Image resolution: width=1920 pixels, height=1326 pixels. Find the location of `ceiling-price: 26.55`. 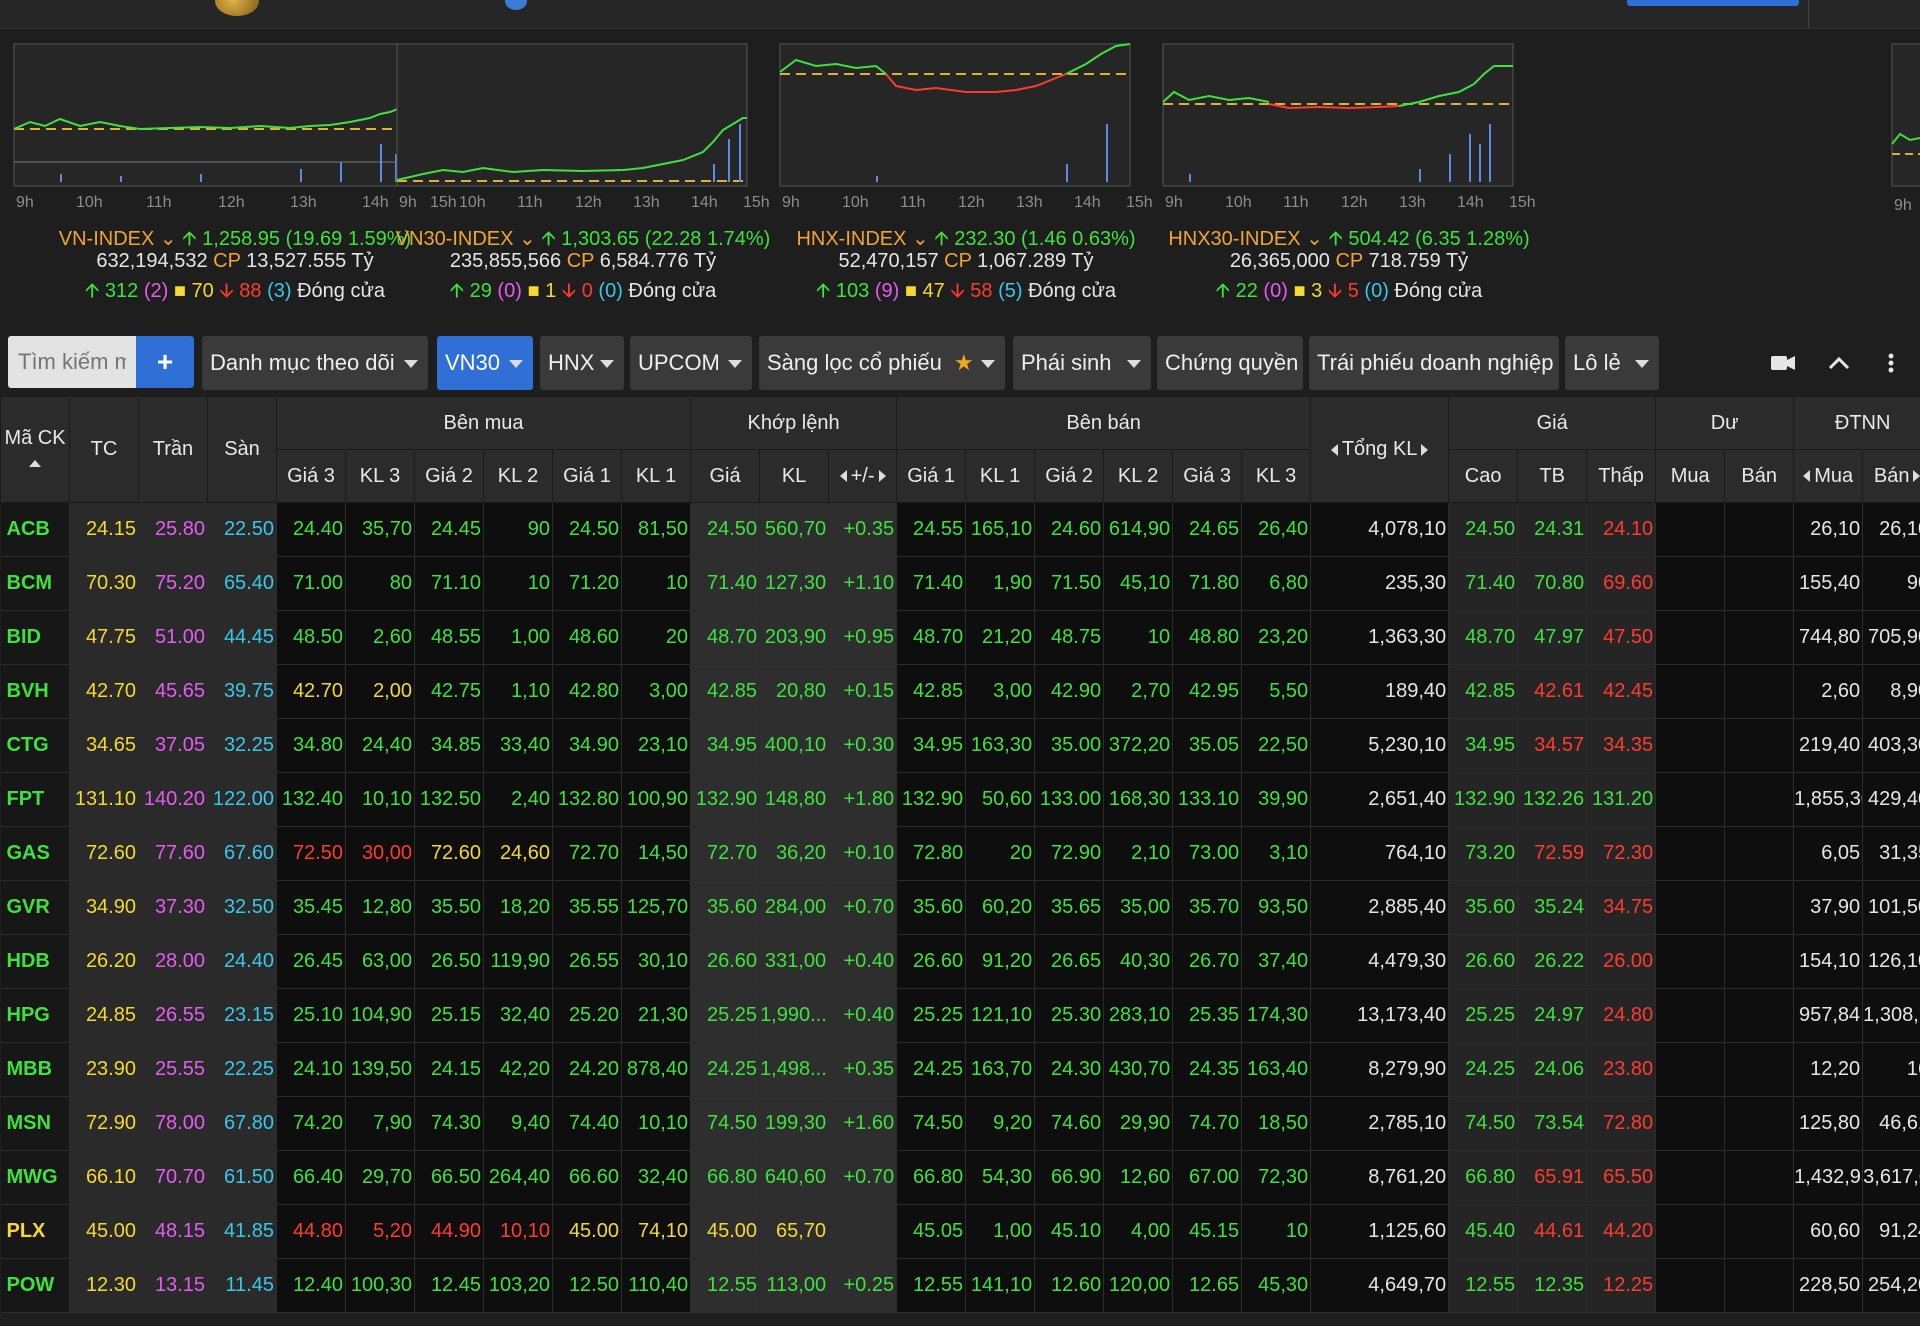

ceiling-price: 26.55 is located at coordinates (173, 1015).